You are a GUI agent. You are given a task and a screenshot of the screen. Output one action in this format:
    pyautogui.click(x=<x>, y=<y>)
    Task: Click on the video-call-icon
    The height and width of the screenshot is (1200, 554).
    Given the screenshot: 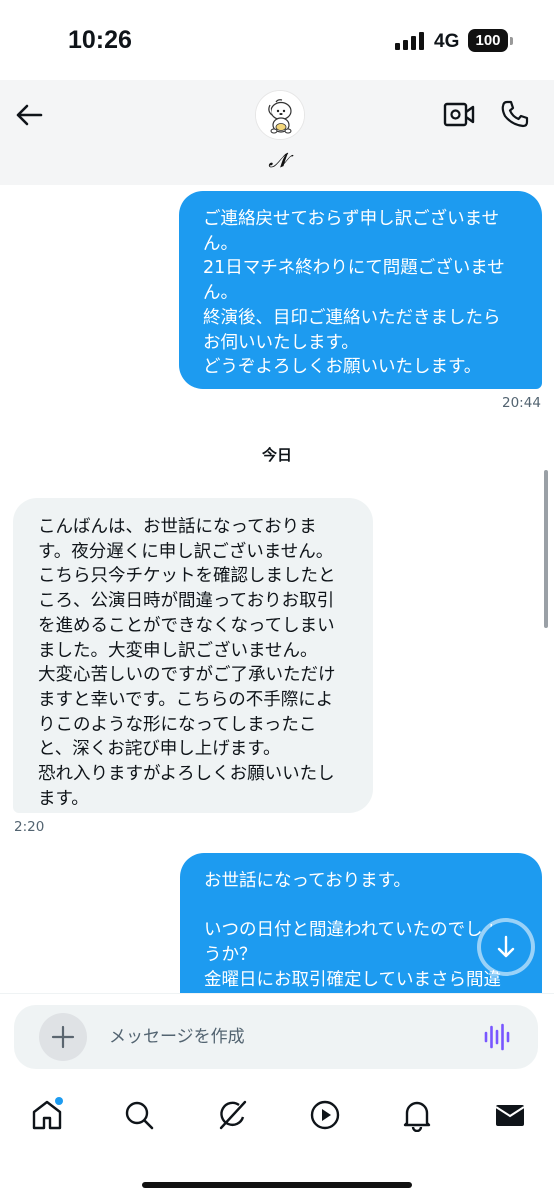 What is the action you would take?
    pyautogui.click(x=459, y=114)
    